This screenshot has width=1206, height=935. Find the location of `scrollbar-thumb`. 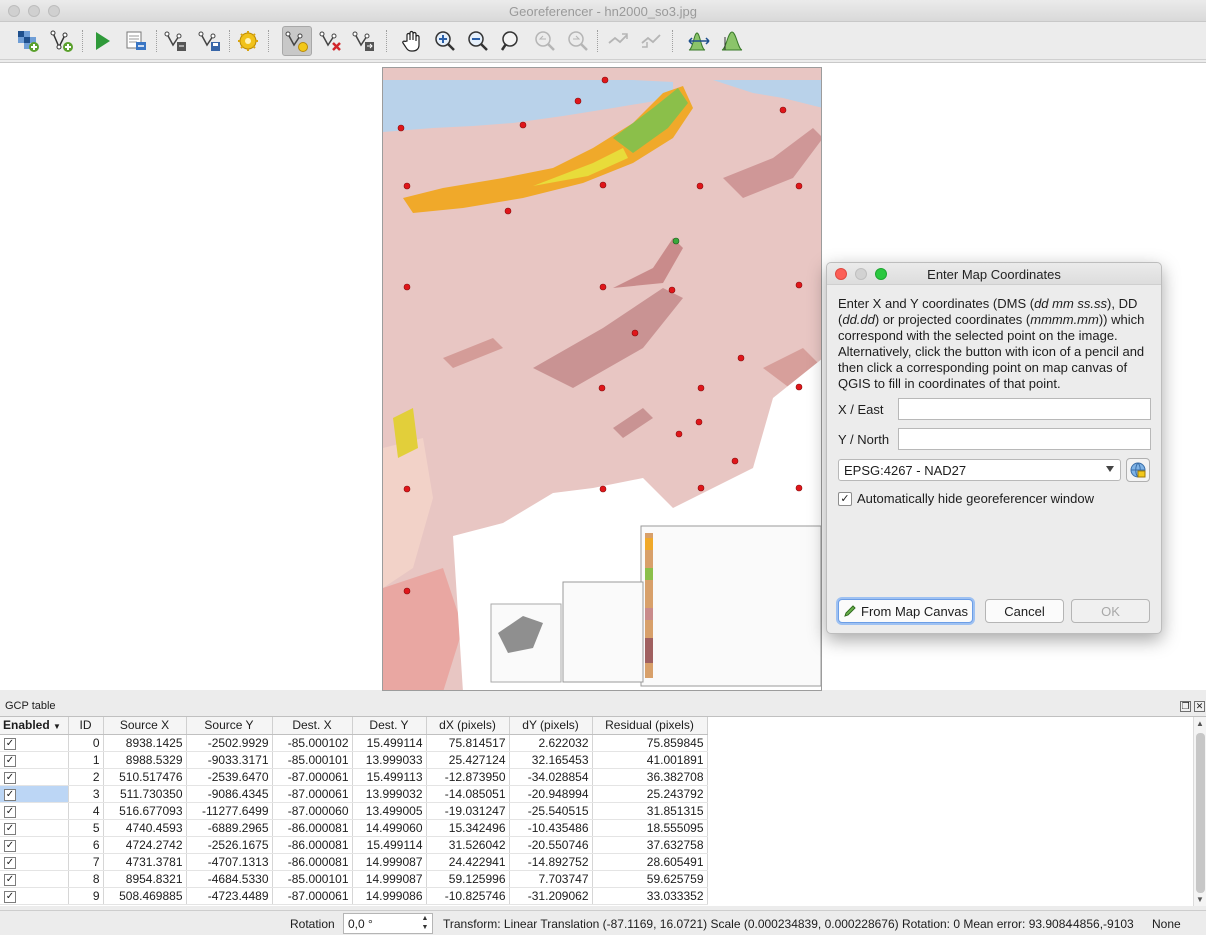

scrollbar-thumb is located at coordinates (1200, 813).